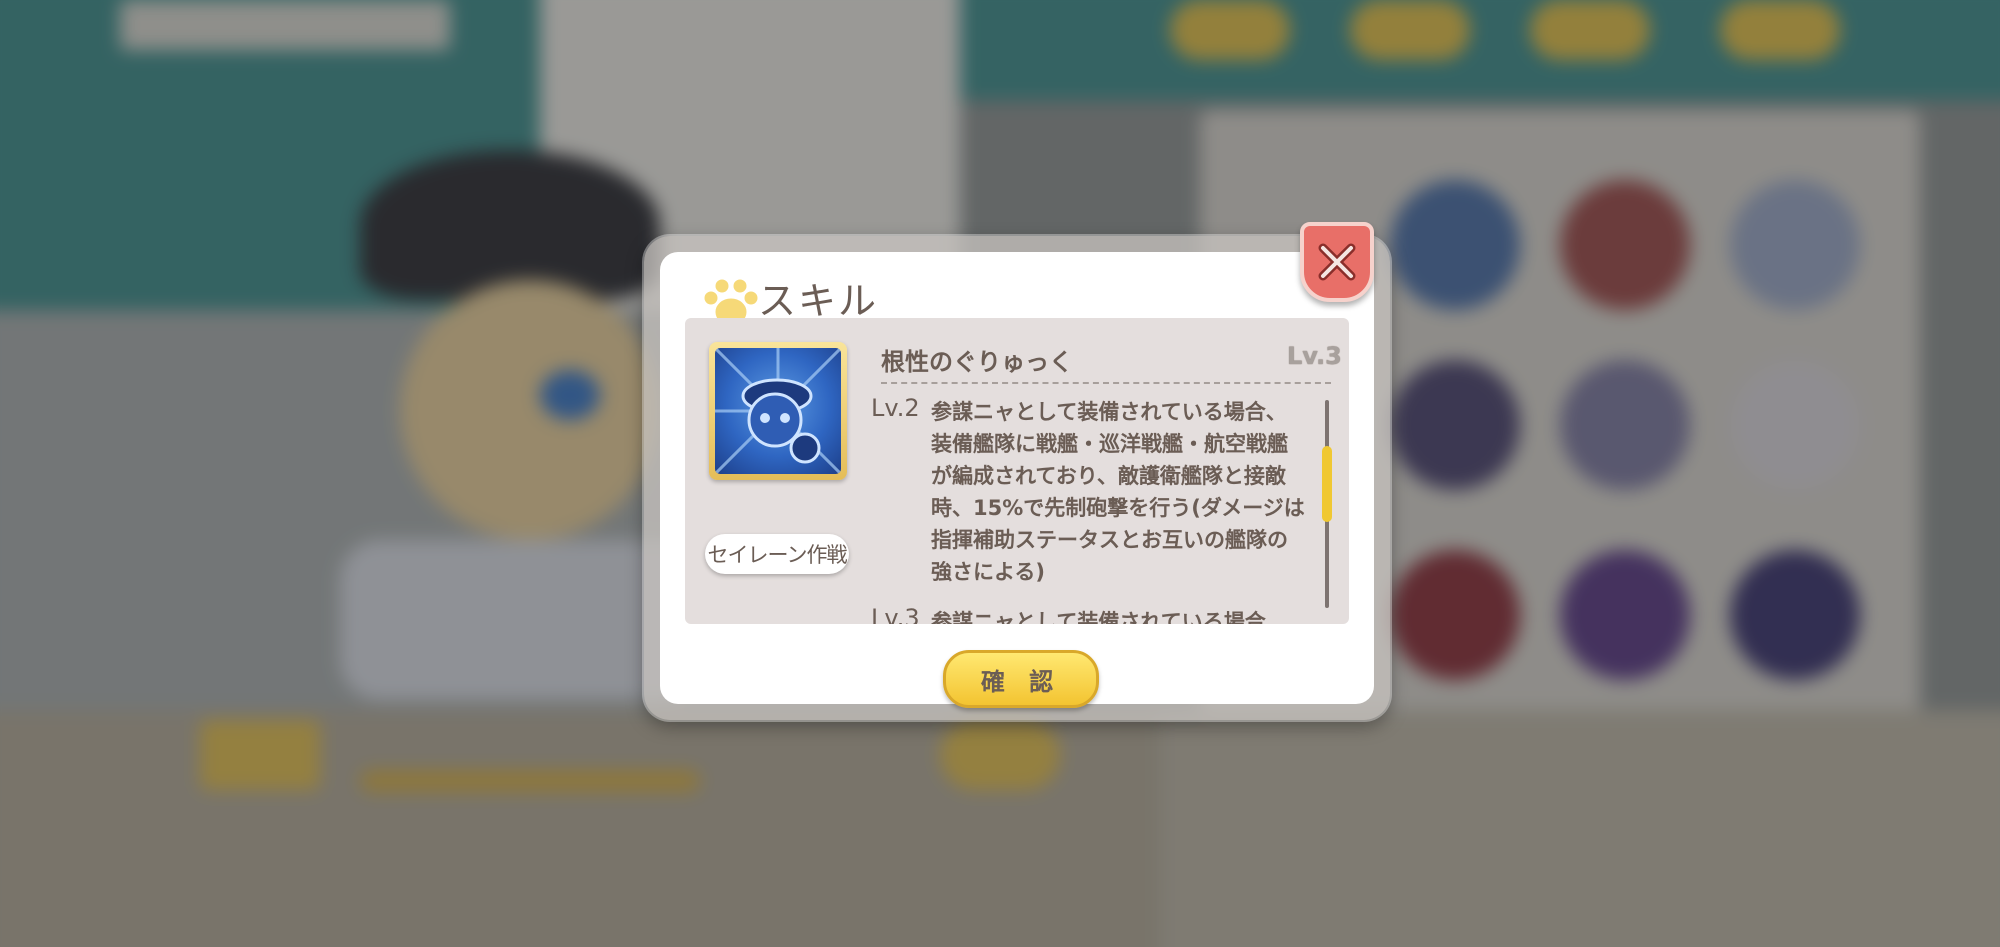 Image resolution: width=2000 pixels, height=947 pixels. What do you see at coordinates (1098, 617) in the screenshot?
I see `level-description: 参謀ニャとして装備されている場合` at bounding box center [1098, 617].